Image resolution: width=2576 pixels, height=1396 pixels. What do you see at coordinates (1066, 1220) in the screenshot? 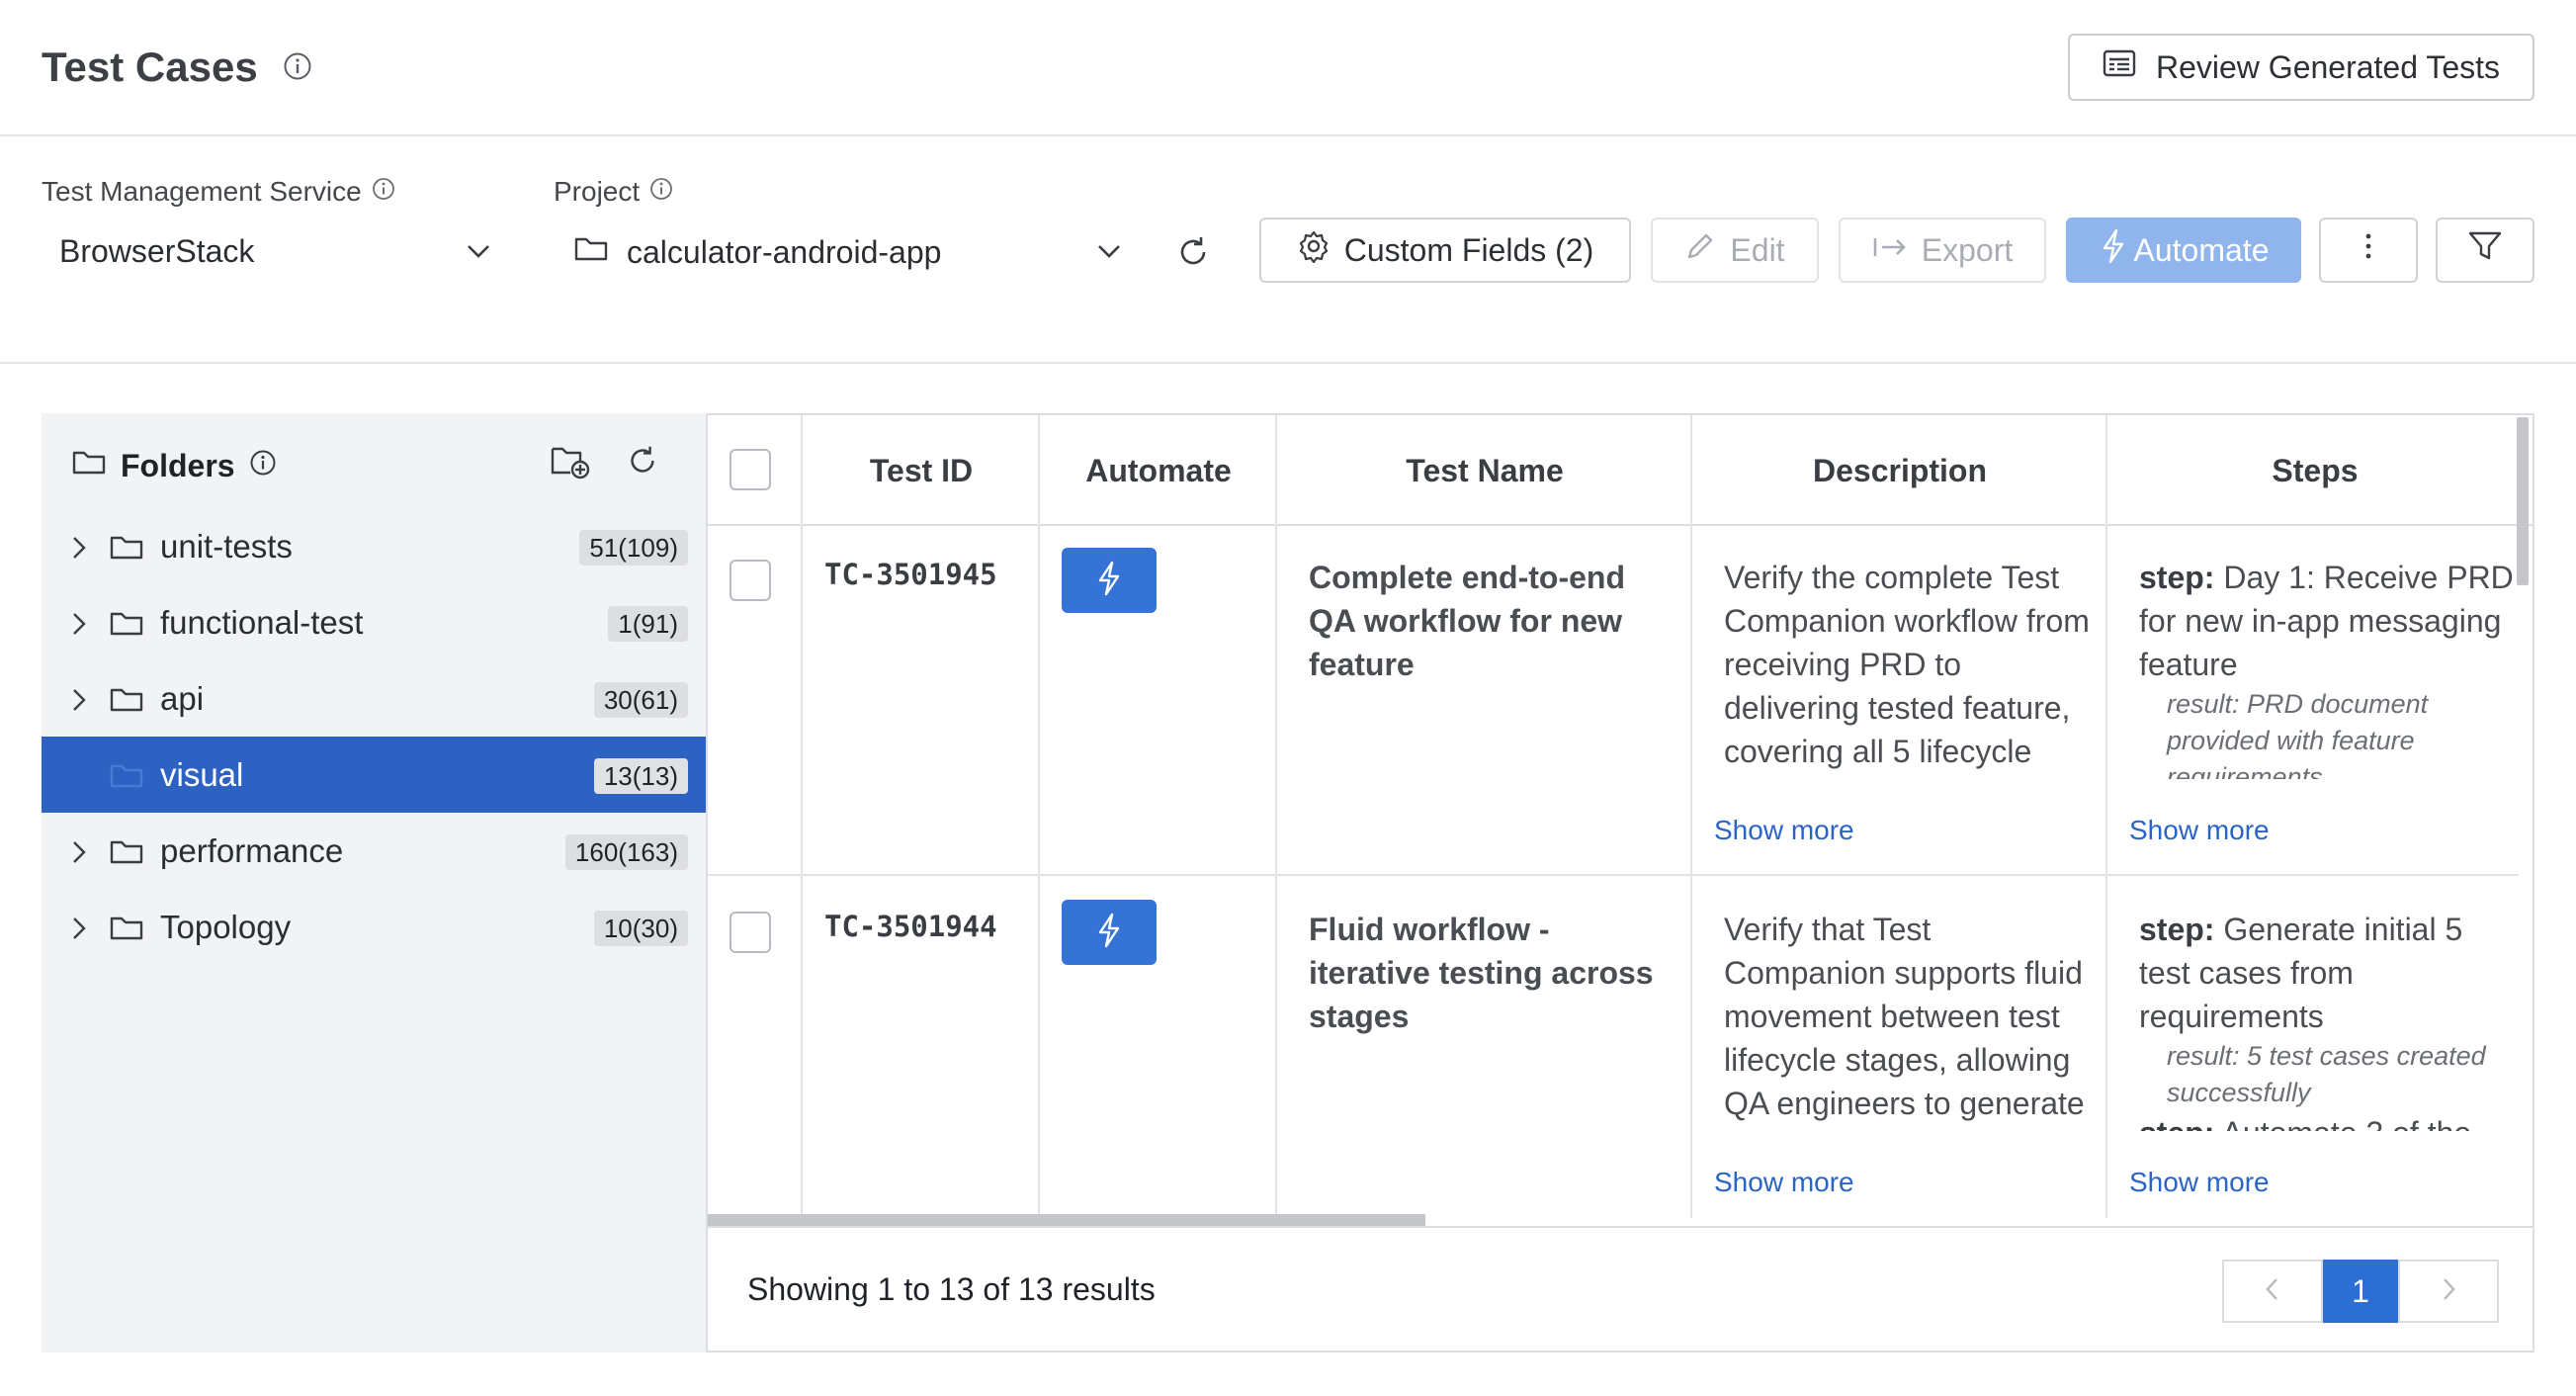
I see `horizontal-scrollbar` at bounding box center [1066, 1220].